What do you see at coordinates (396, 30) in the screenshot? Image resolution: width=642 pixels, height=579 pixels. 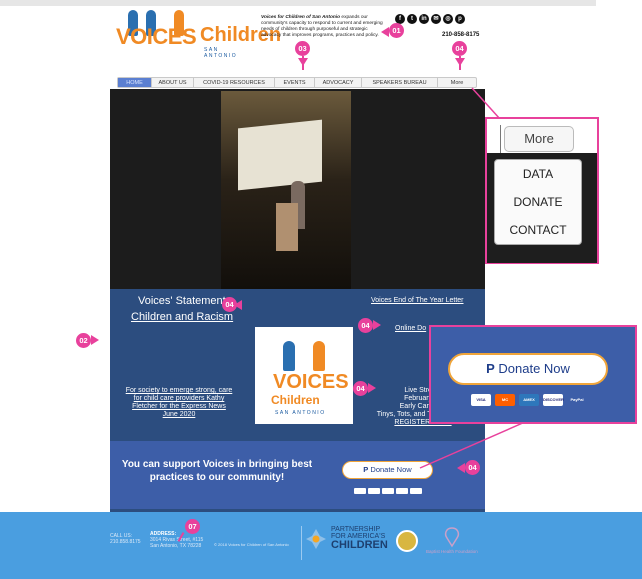 I see `callout-01: 01` at bounding box center [396, 30].